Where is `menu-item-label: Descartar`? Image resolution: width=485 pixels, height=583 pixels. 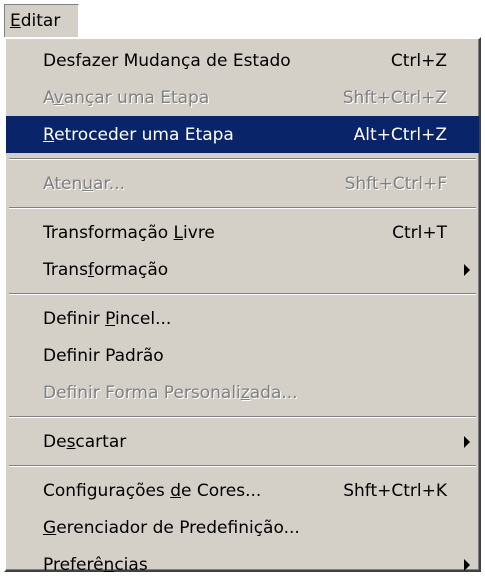 menu-item-label: Descartar is located at coordinates (84, 442).